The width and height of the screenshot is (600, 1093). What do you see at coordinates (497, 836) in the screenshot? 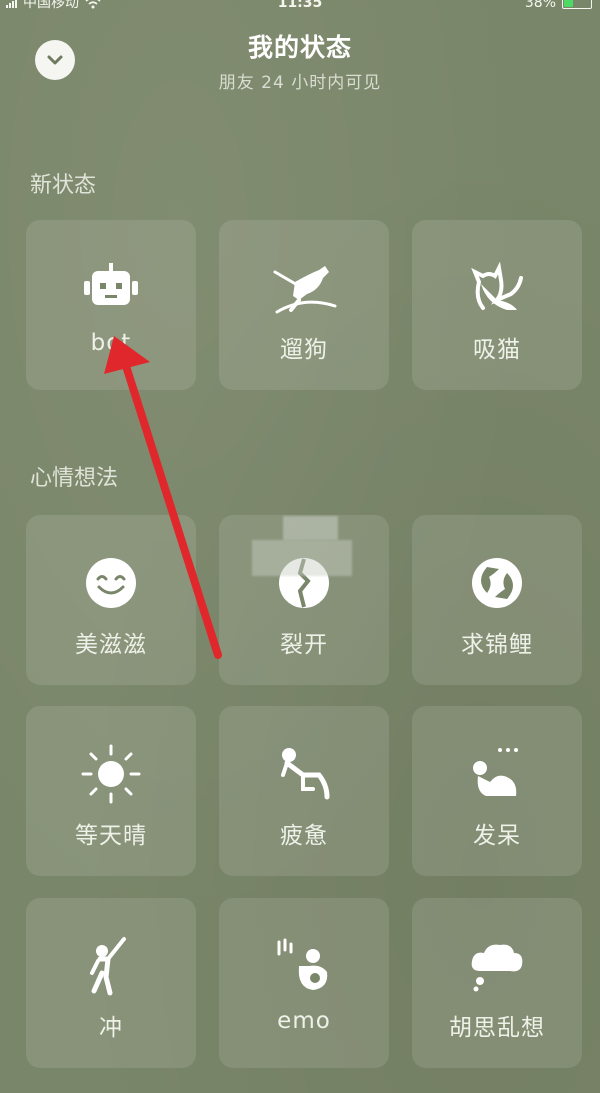
I see `status-tile-label: 发呆` at bounding box center [497, 836].